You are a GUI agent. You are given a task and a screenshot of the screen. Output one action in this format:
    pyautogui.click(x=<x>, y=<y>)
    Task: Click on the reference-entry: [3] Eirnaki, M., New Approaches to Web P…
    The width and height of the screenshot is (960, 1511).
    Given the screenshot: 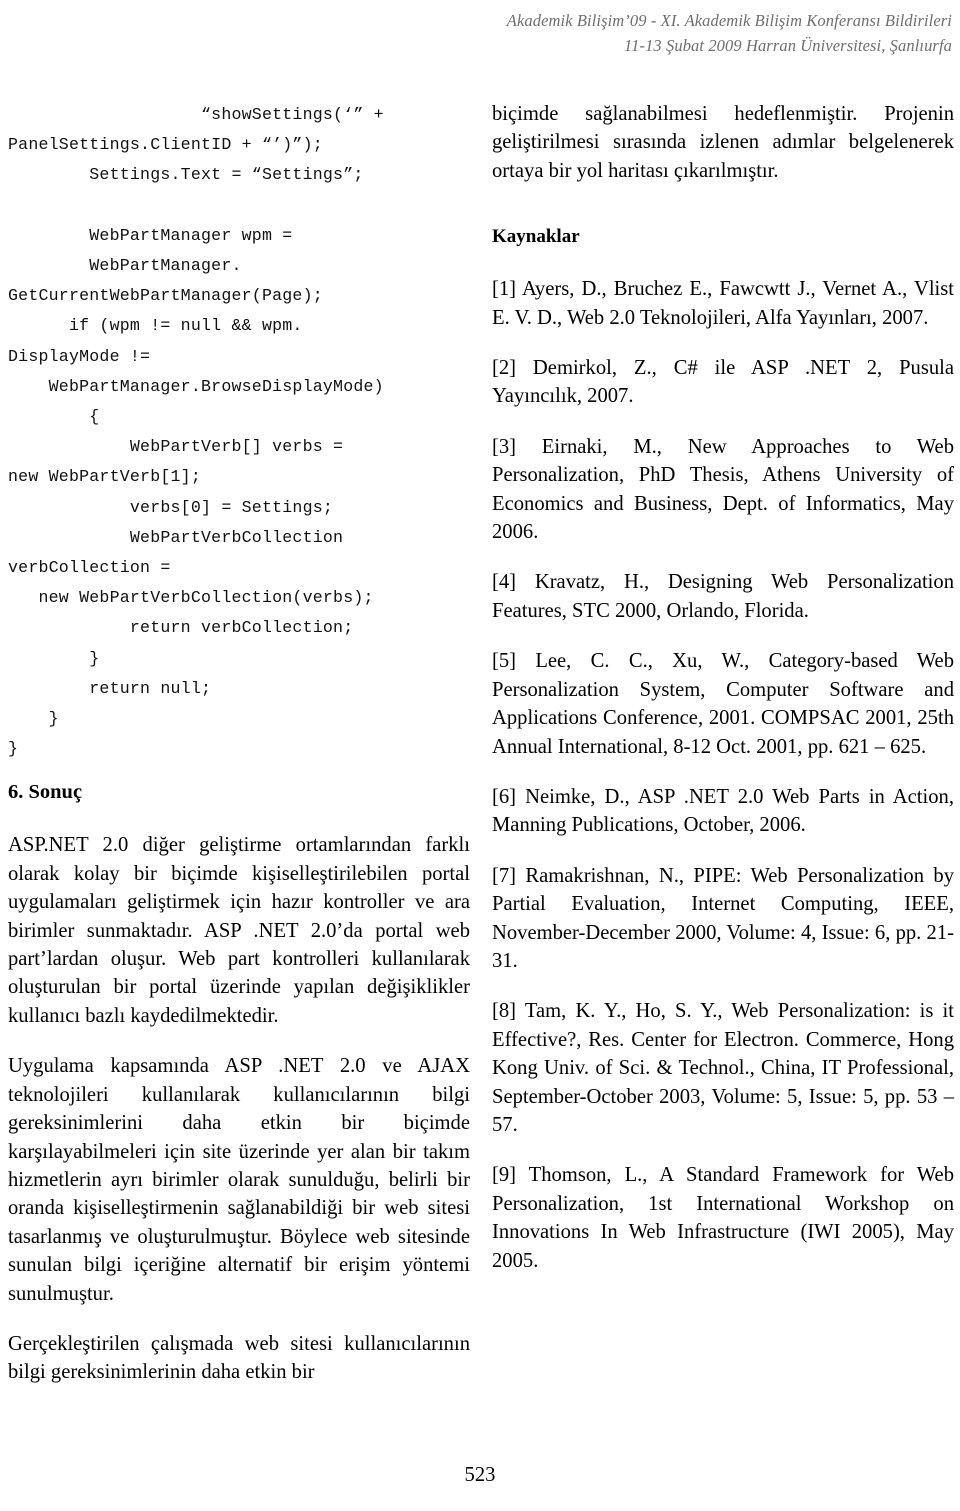 What is the action you would take?
    pyautogui.click(x=723, y=489)
    